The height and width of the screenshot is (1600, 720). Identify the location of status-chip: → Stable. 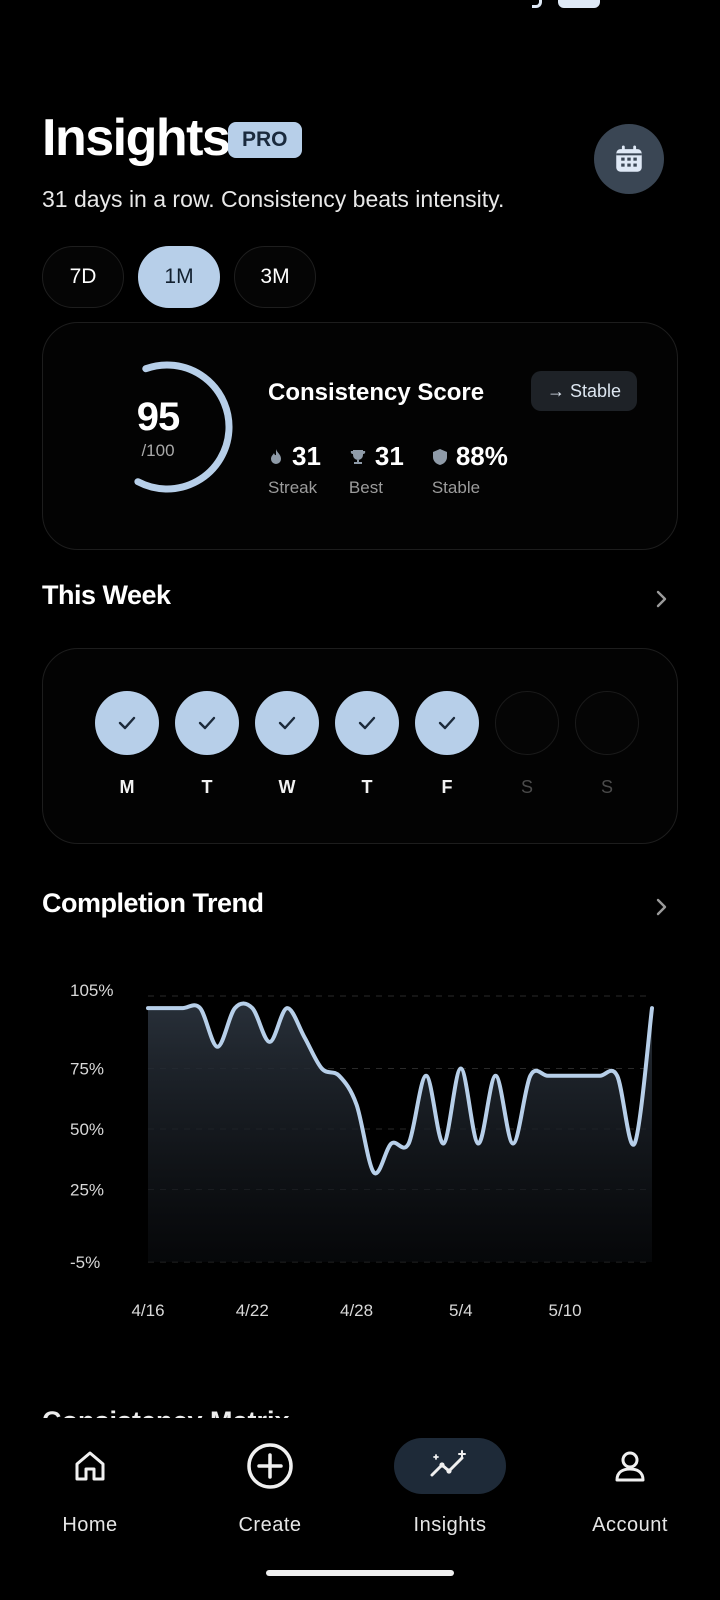
(584, 391).